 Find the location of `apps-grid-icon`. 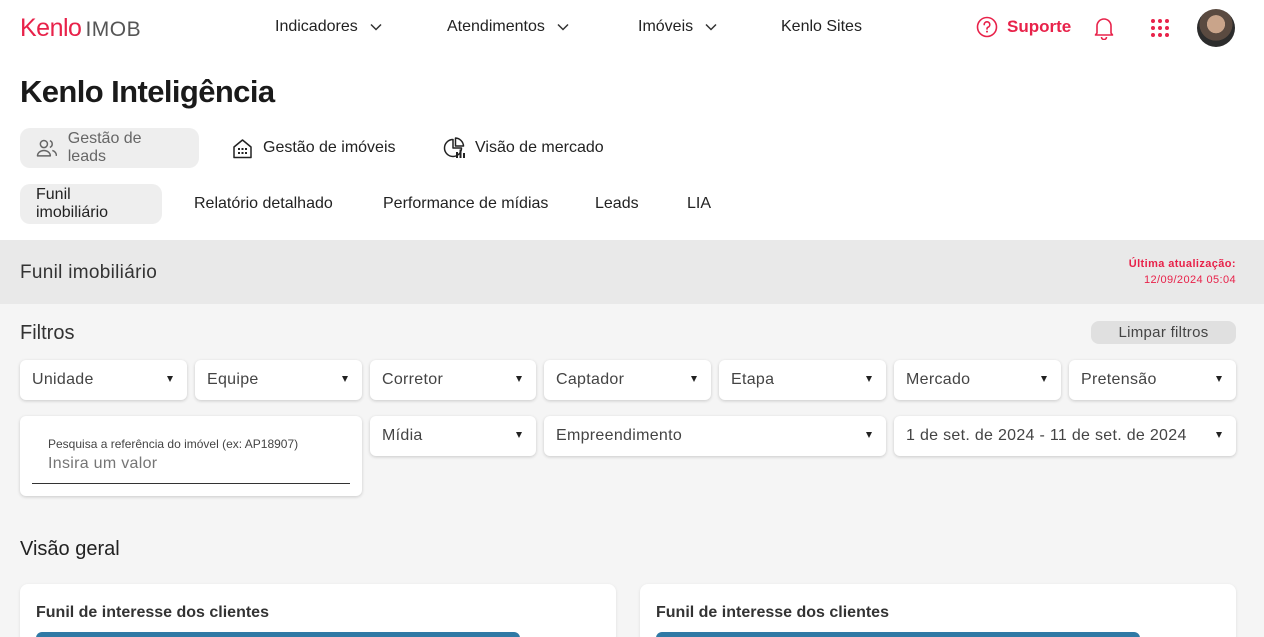

apps-grid-icon is located at coordinates (1160, 28).